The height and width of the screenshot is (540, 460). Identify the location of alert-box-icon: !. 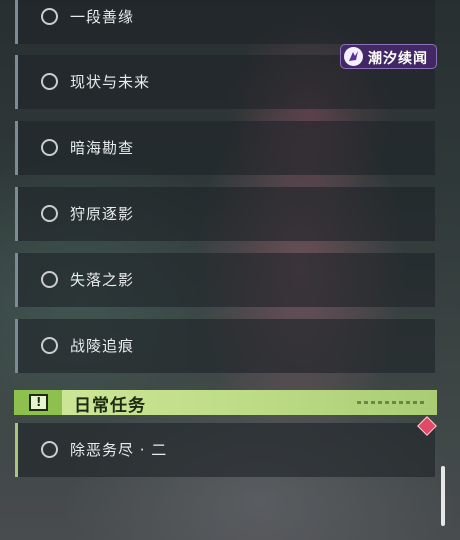
(38, 402).